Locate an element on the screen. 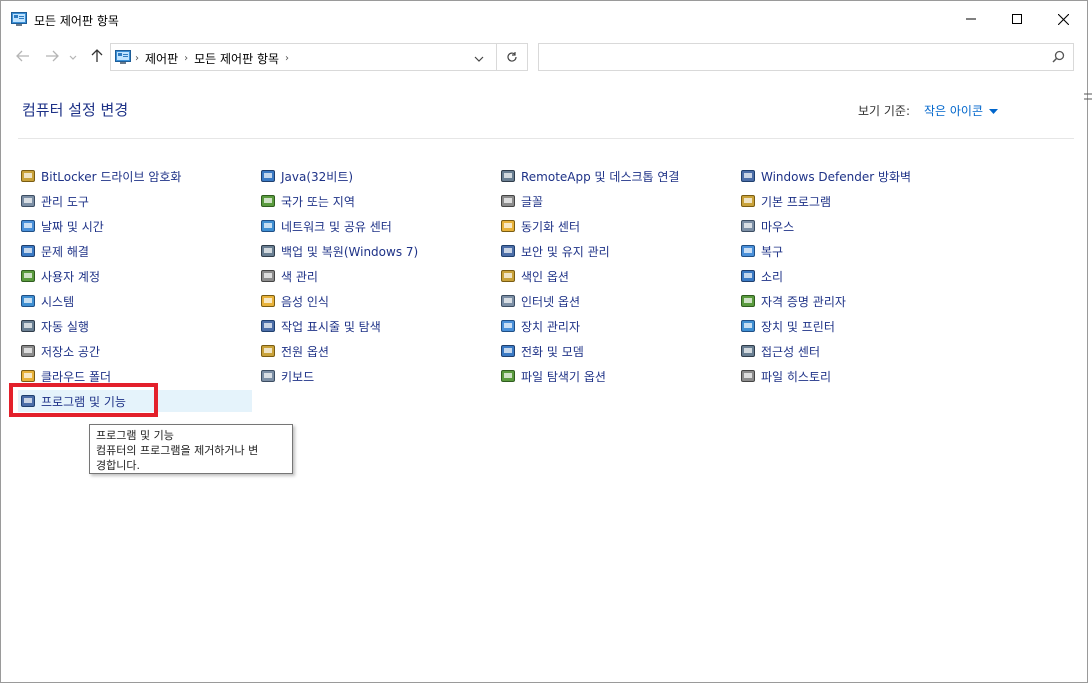 The width and height of the screenshot is (1092, 685). control-panel-item: 백업 및 복원(Windows 7) is located at coordinates (375, 251).